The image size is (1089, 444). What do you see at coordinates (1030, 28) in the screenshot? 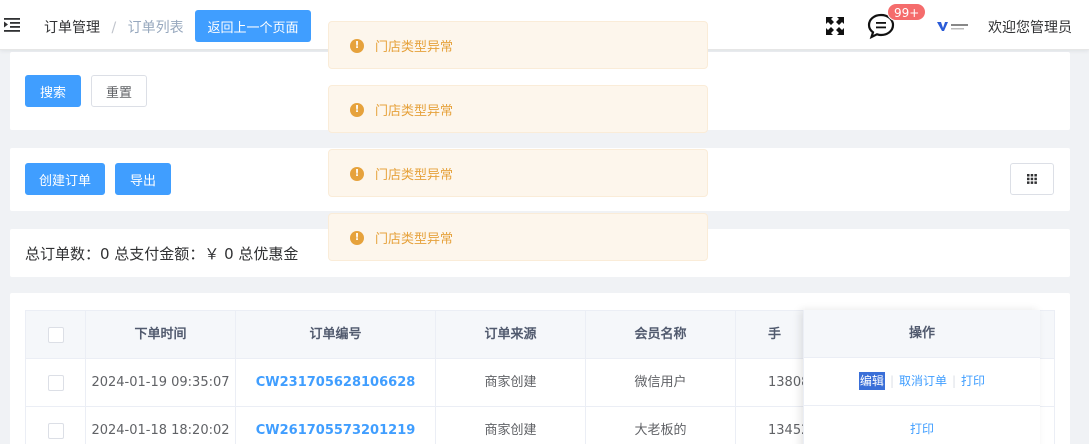
I see `welcome-text: 欢迎您管理员` at bounding box center [1030, 28].